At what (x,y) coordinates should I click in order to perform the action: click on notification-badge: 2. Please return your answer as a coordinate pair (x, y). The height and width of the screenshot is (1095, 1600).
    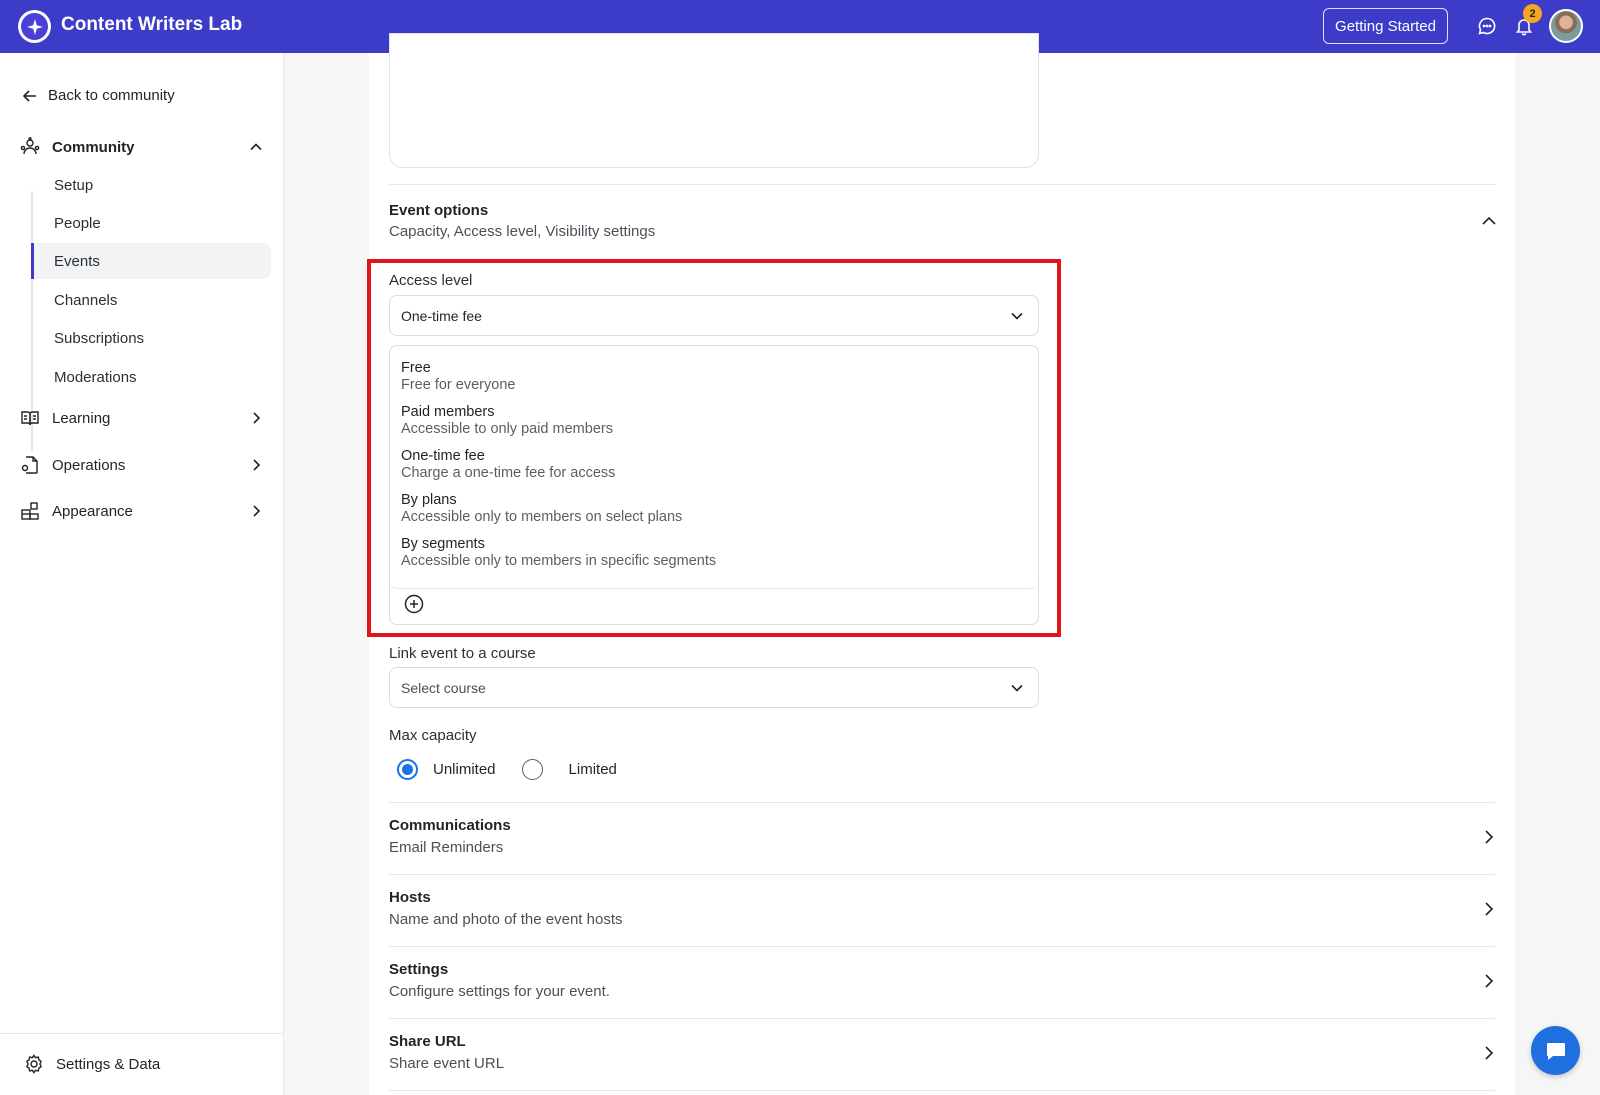
    Looking at the image, I should click on (1532, 13).